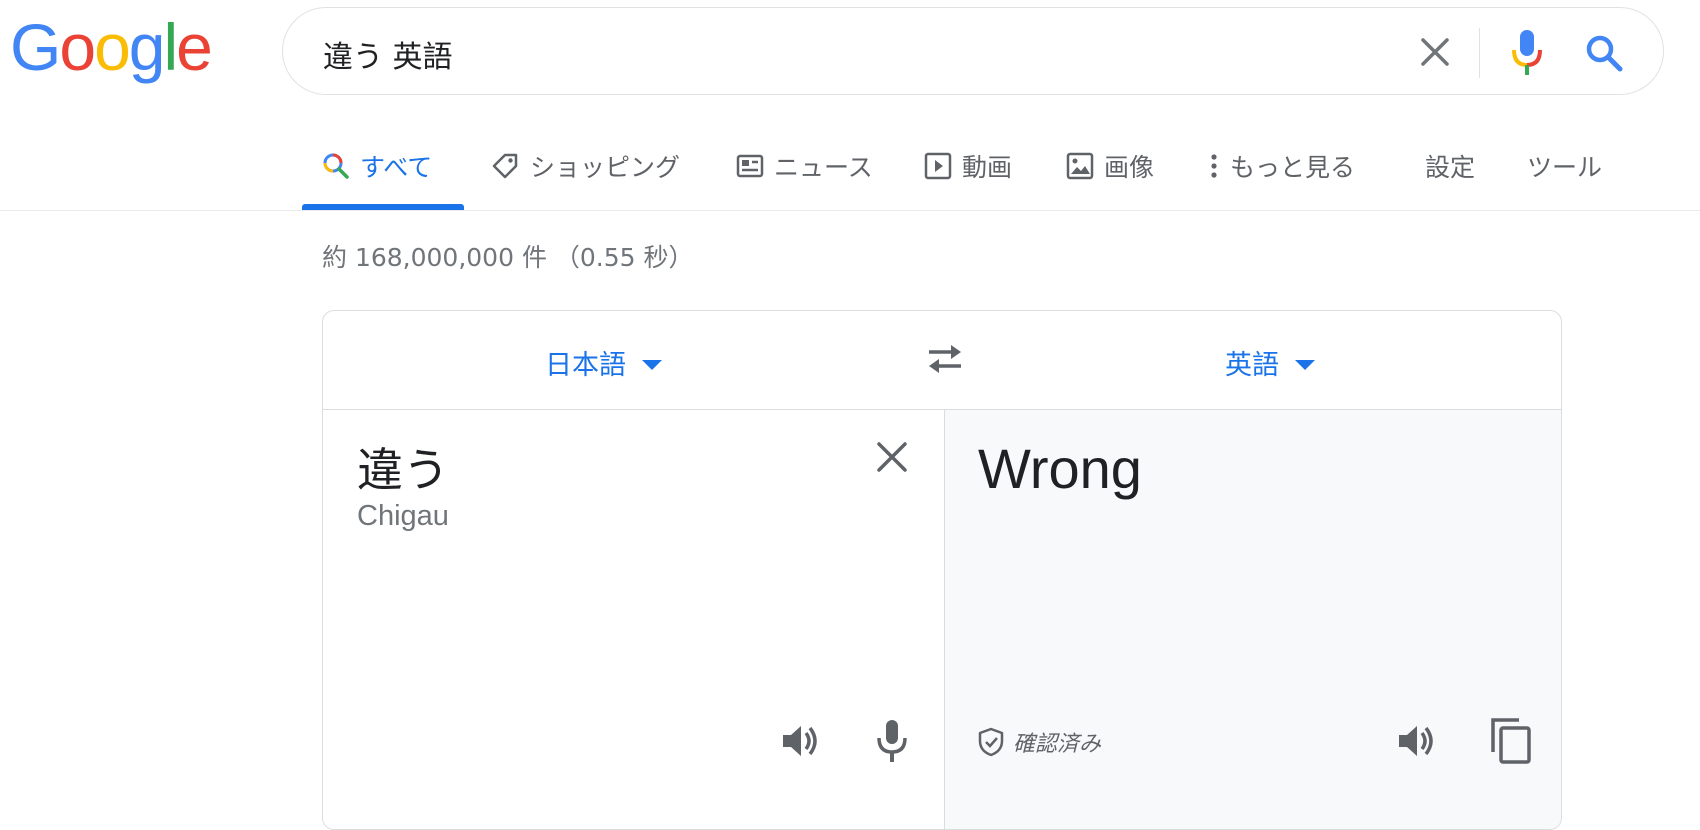 This screenshot has width=1700, height=830. What do you see at coordinates (35, 47) in the screenshot?
I see `logo-letter-g: G` at bounding box center [35, 47].